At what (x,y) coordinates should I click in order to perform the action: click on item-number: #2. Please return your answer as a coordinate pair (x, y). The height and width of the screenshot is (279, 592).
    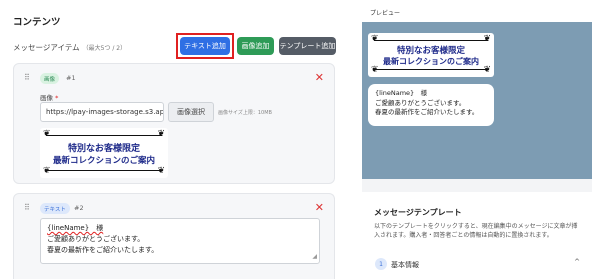
    Looking at the image, I should click on (79, 208).